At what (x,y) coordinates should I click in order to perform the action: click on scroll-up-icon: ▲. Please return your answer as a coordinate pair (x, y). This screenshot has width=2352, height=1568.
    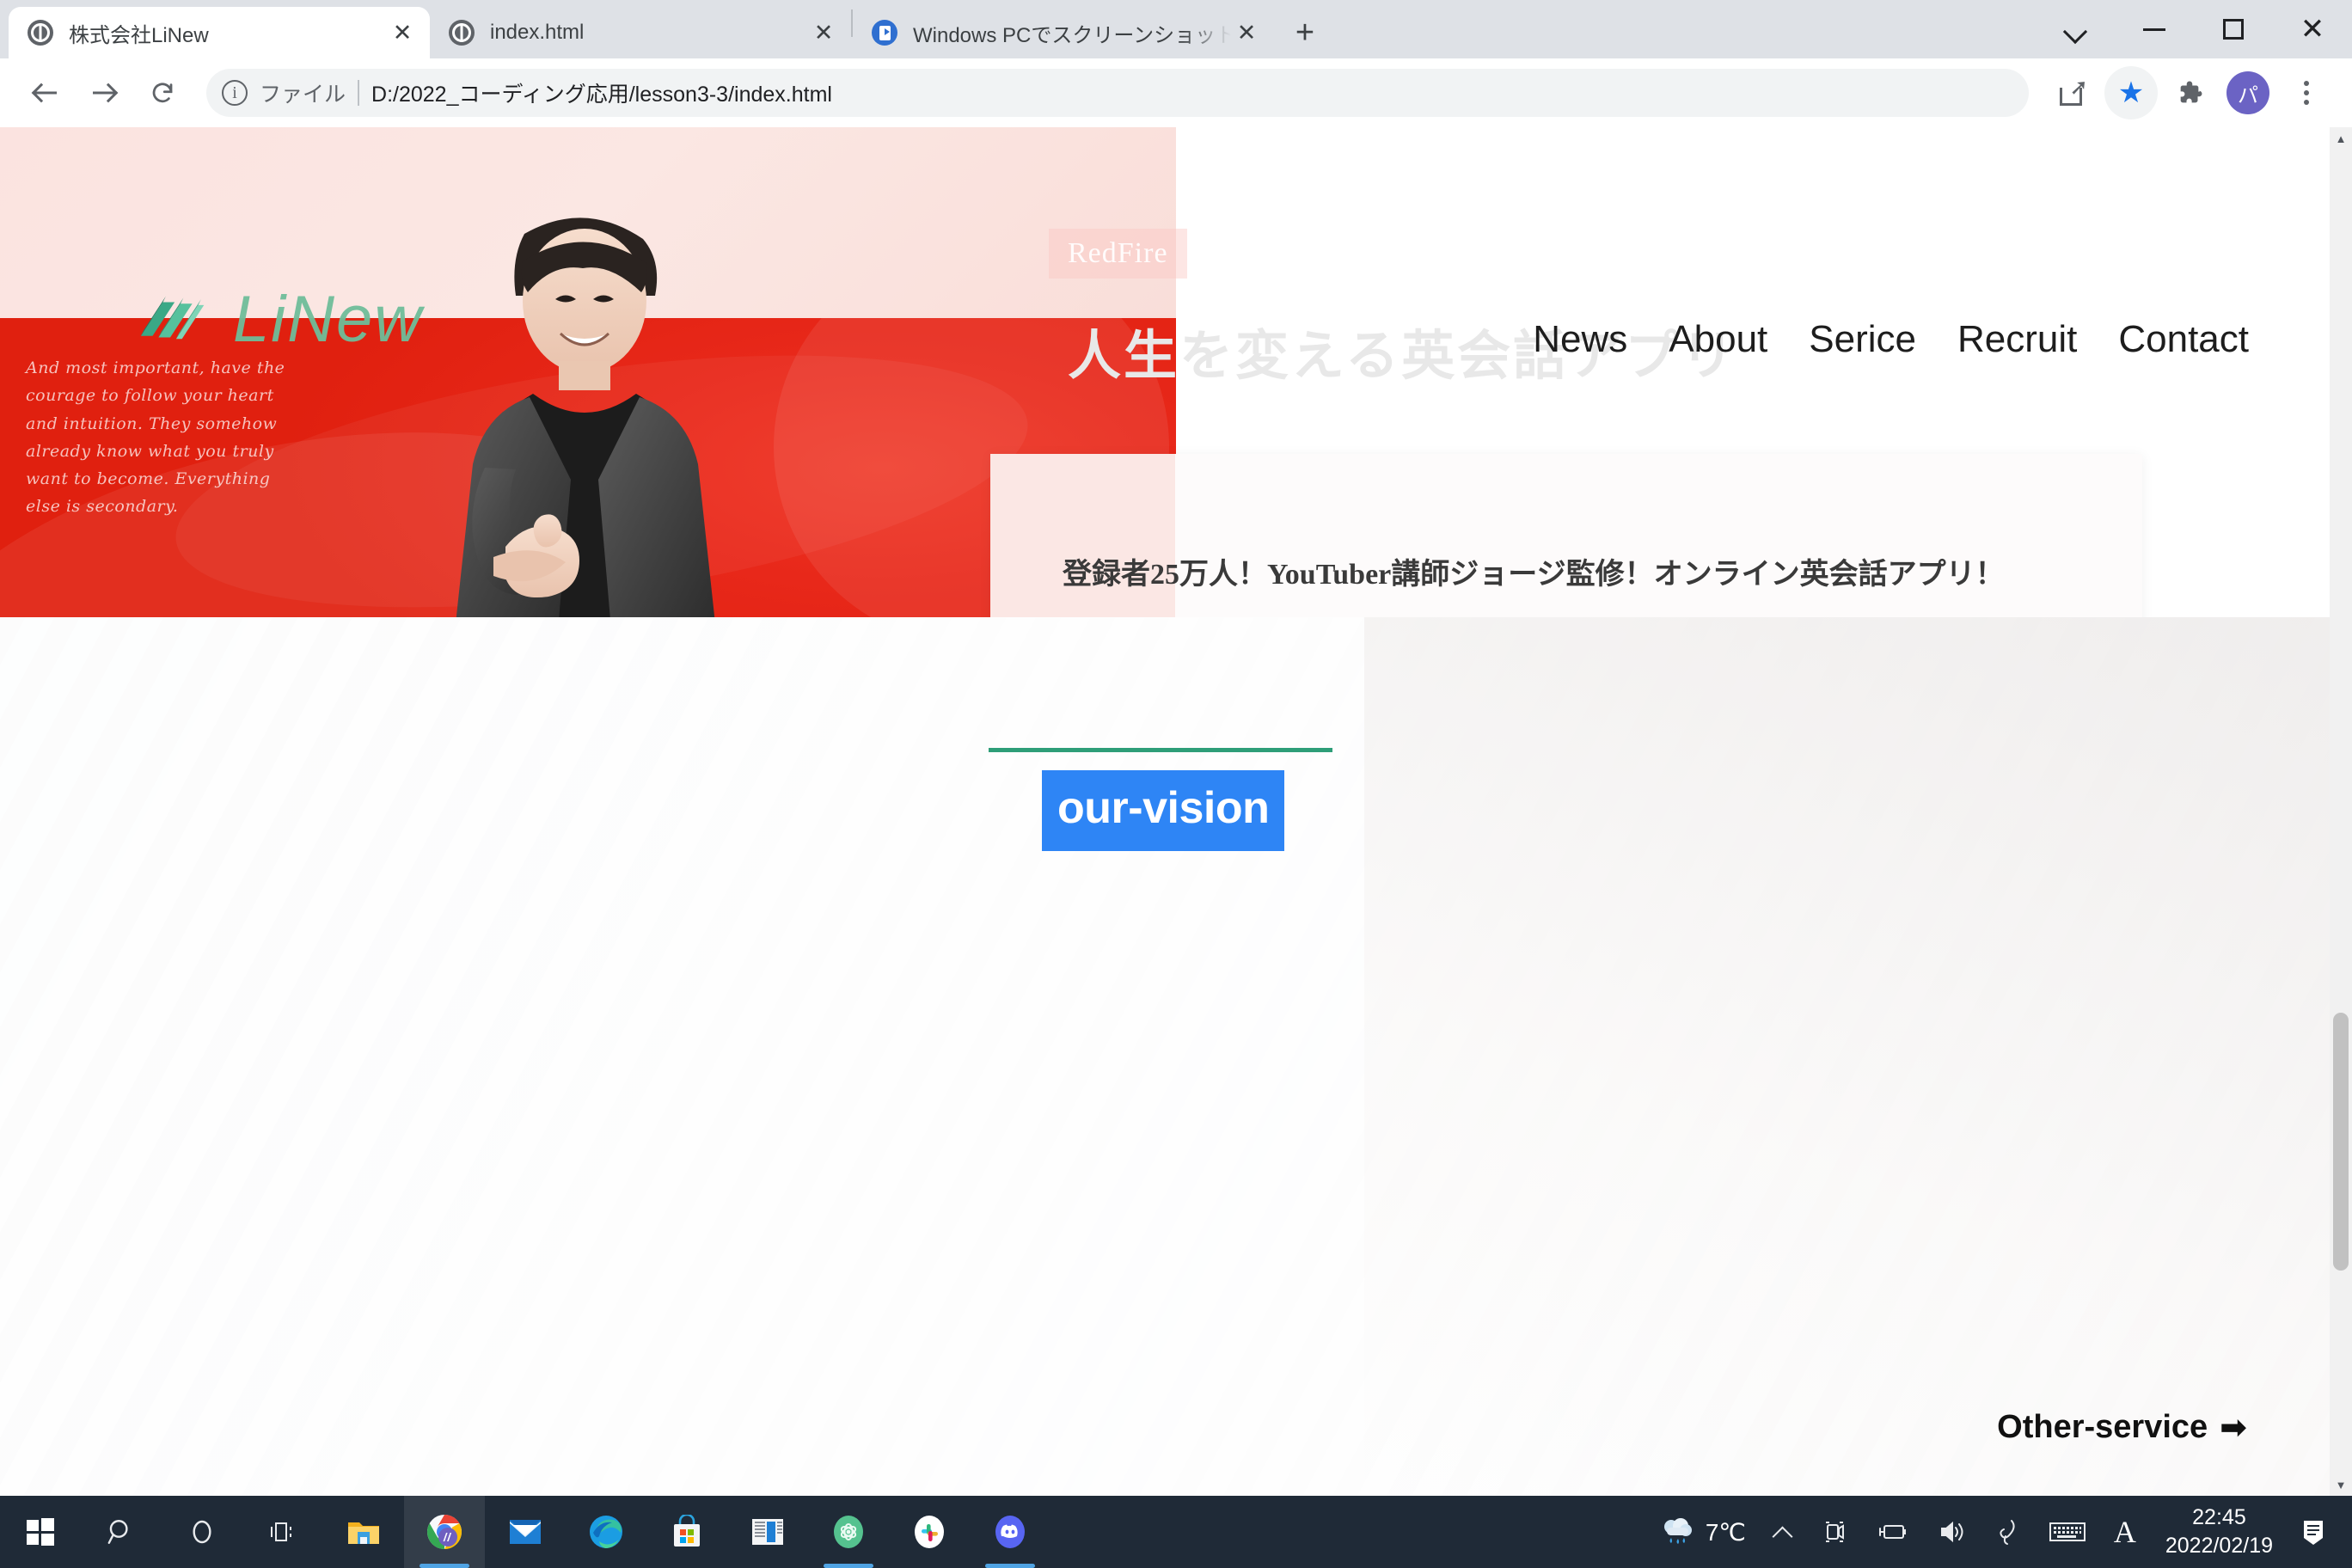
    Looking at the image, I should click on (2341, 138).